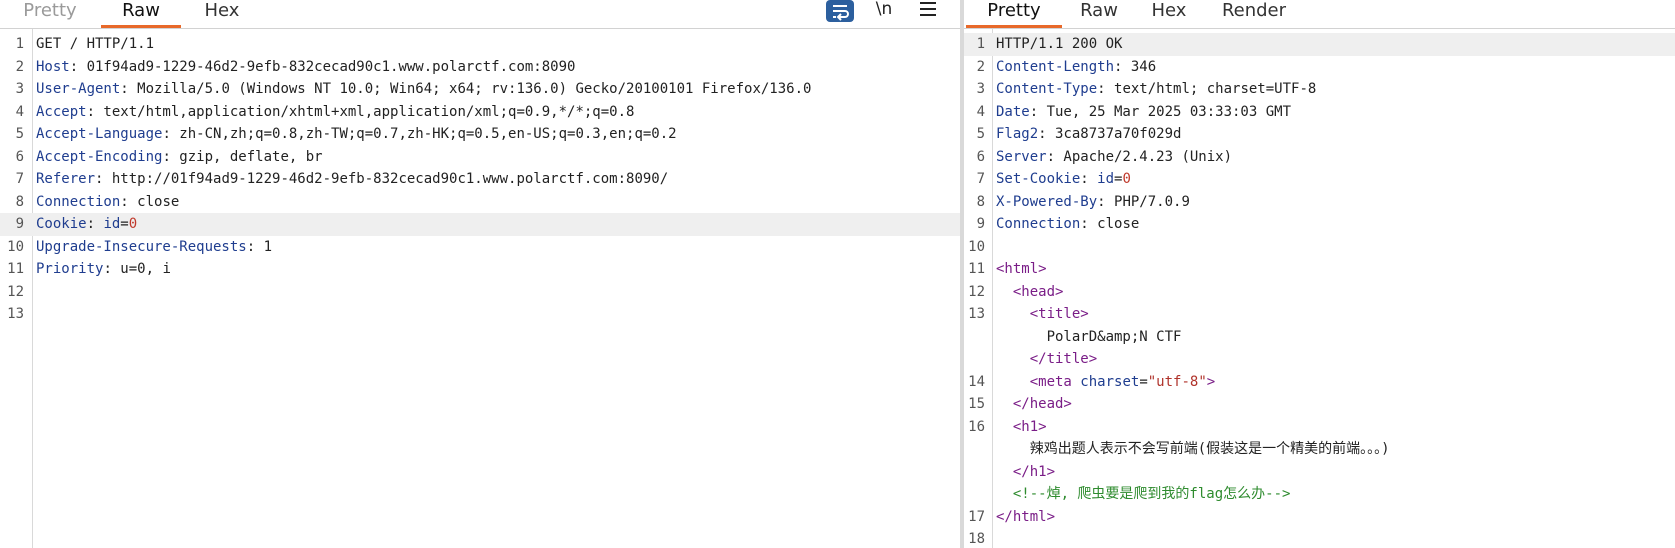 The image size is (1675, 548). What do you see at coordinates (480, 202) in the screenshot?
I see `code-line: 8 Connection: close` at bounding box center [480, 202].